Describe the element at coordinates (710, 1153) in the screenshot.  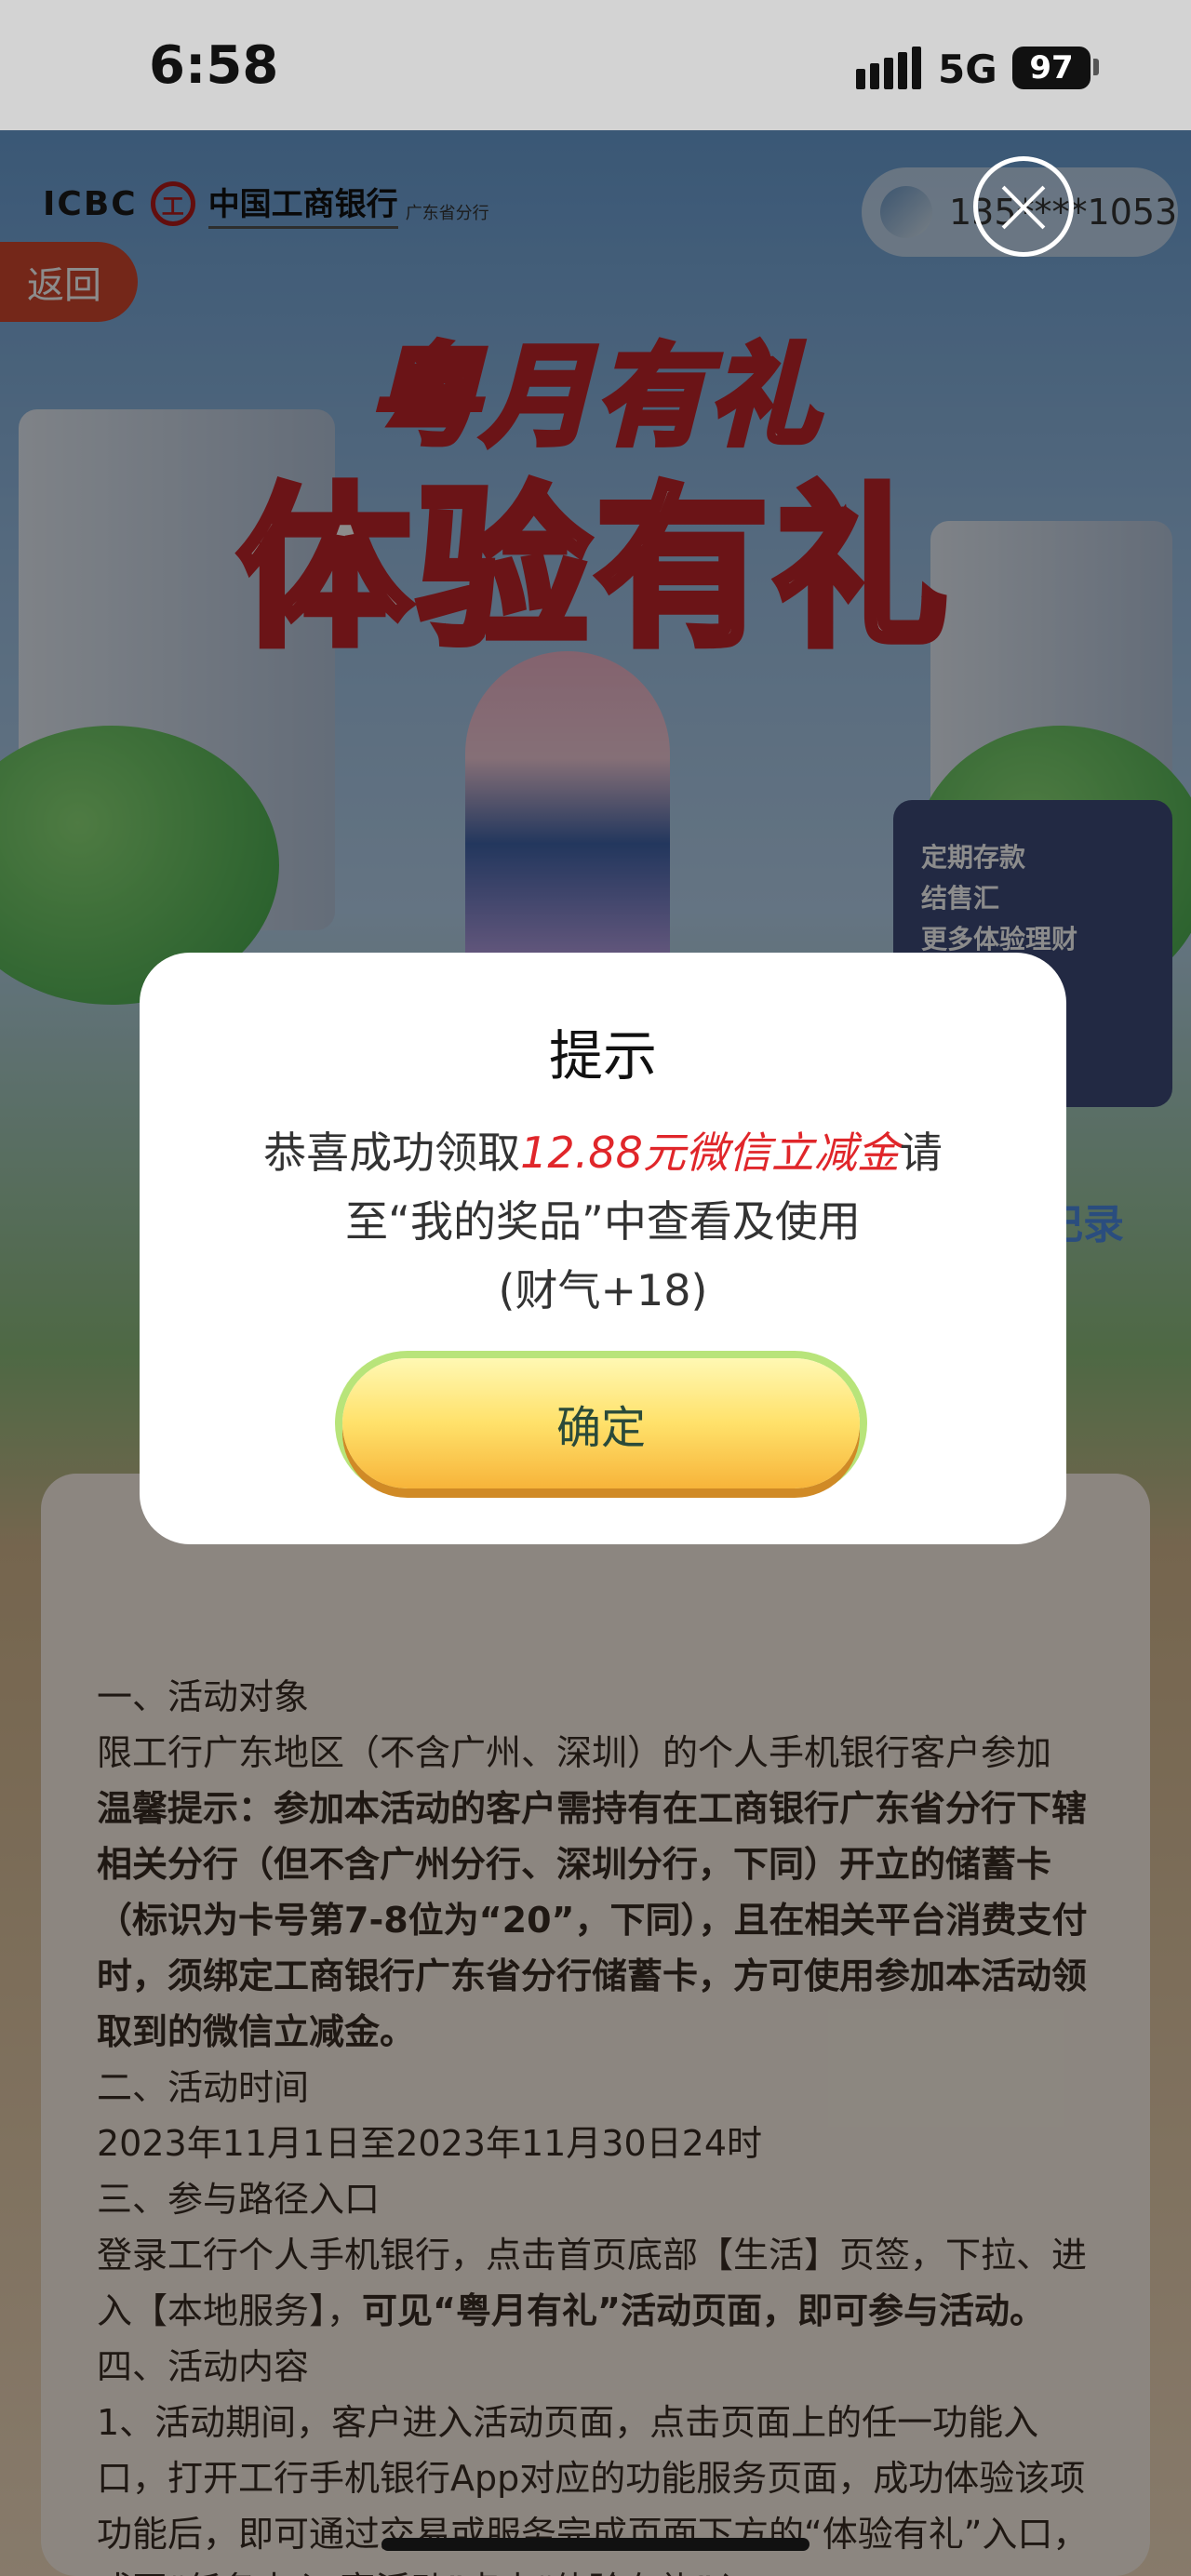
I see `dialog-prize-amount: 12.88元微信立减金` at that location.